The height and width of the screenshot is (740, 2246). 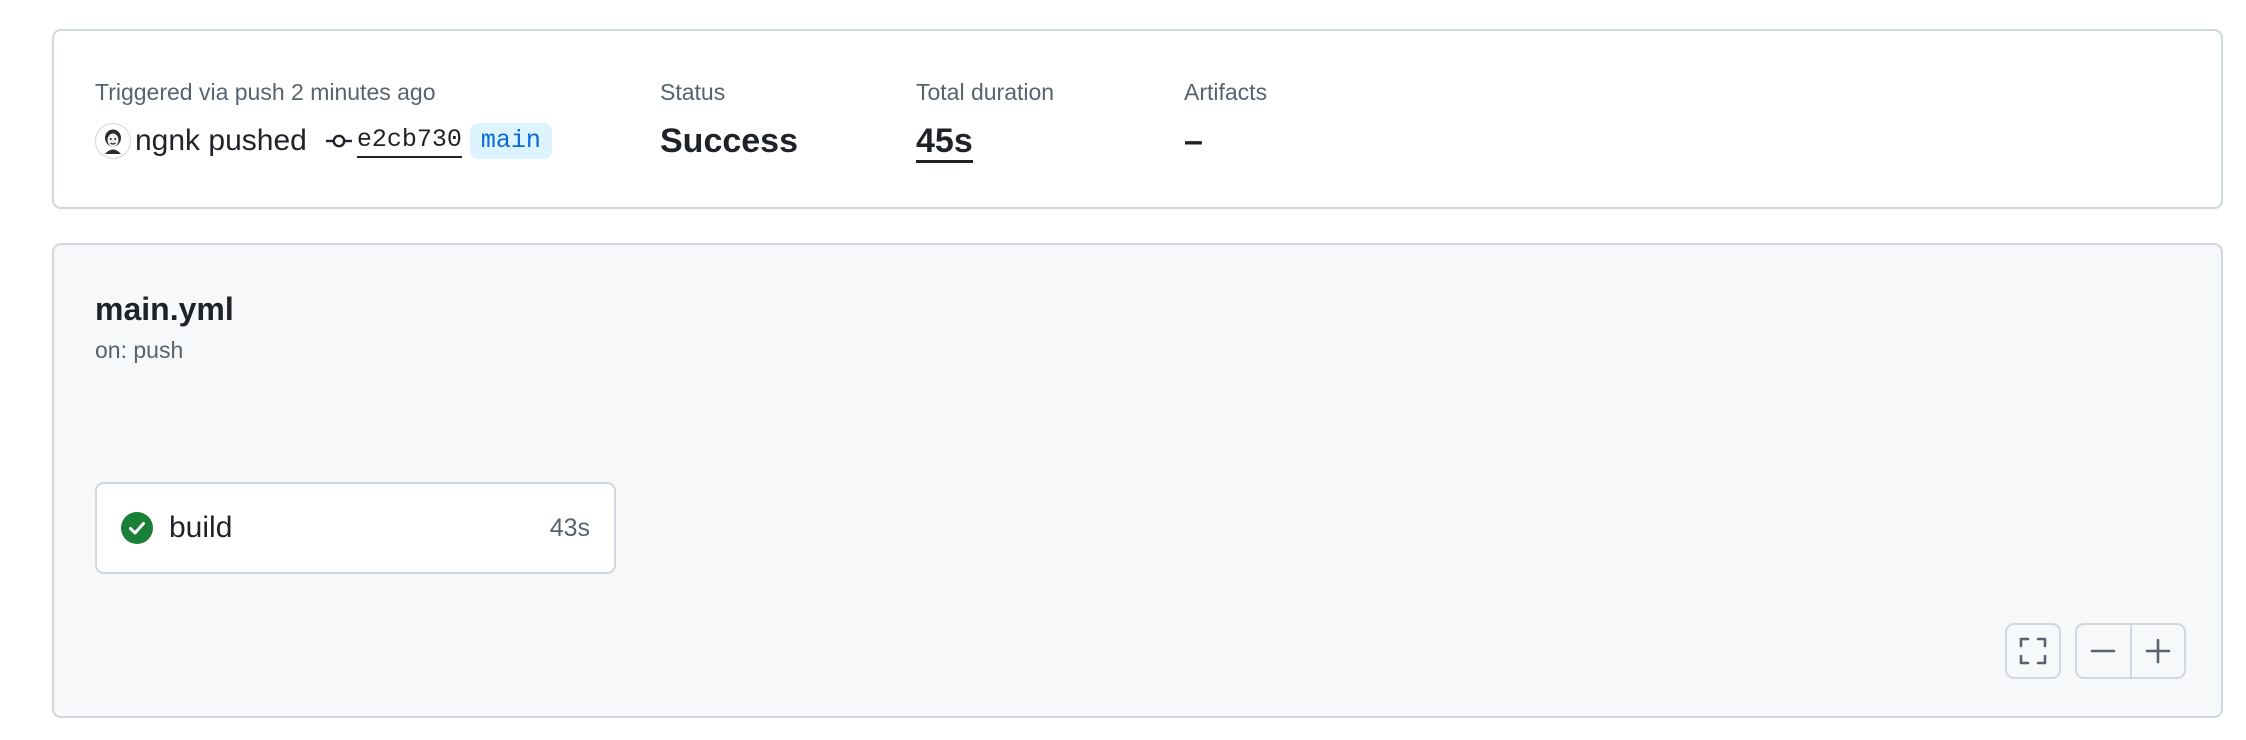 I want to click on artifacts-value: –, so click(x=1193, y=141).